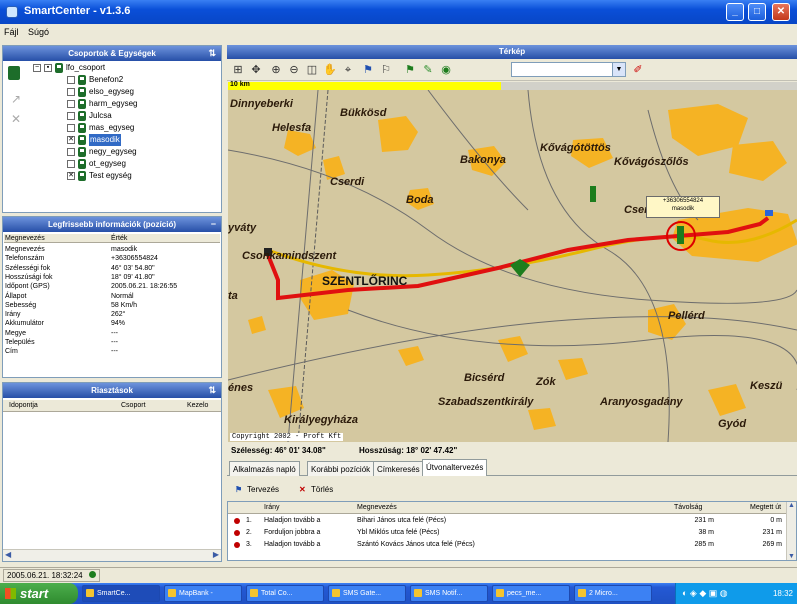 Image resolution: width=797 pixels, height=604 pixels. I want to click on globe-icon: ◉, so click(446, 70).